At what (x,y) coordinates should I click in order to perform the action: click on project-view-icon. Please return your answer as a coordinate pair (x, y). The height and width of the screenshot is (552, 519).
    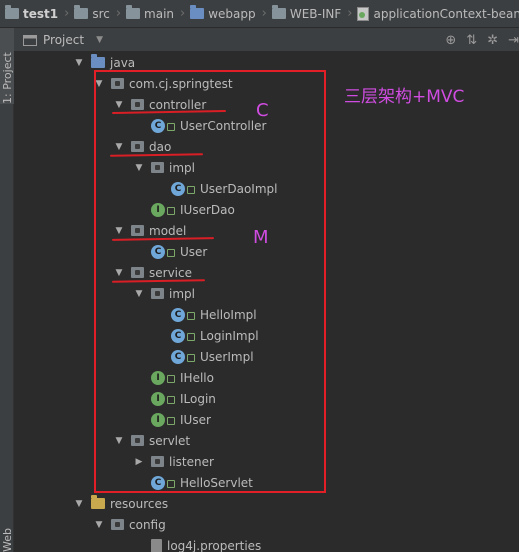
    Looking at the image, I should click on (30, 40).